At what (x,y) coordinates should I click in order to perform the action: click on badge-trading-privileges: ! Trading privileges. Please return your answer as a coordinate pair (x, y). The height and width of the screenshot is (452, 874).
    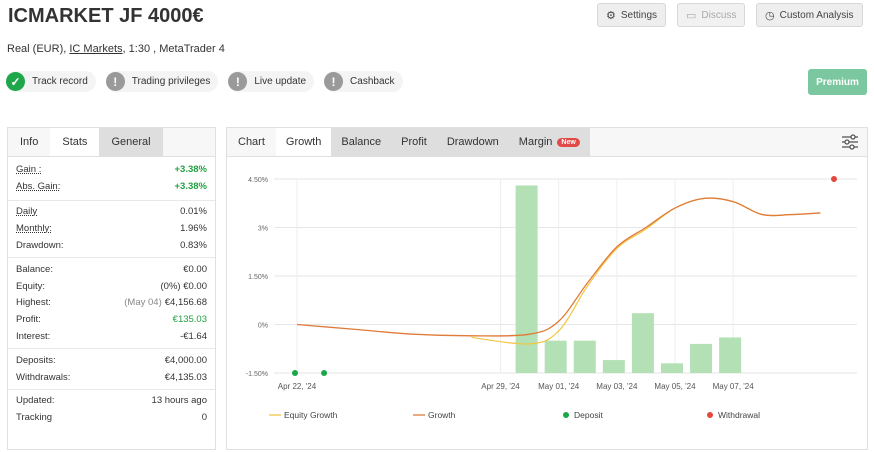
    Looking at the image, I should click on (162, 81).